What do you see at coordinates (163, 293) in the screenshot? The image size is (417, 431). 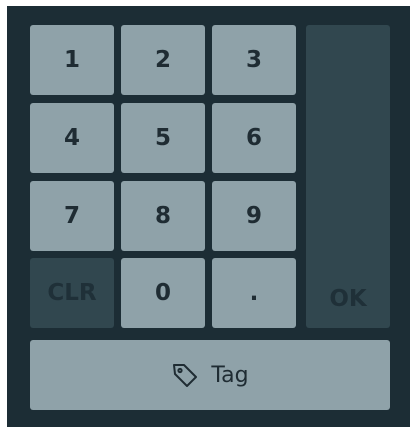 I see `key-0: 0` at bounding box center [163, 293].